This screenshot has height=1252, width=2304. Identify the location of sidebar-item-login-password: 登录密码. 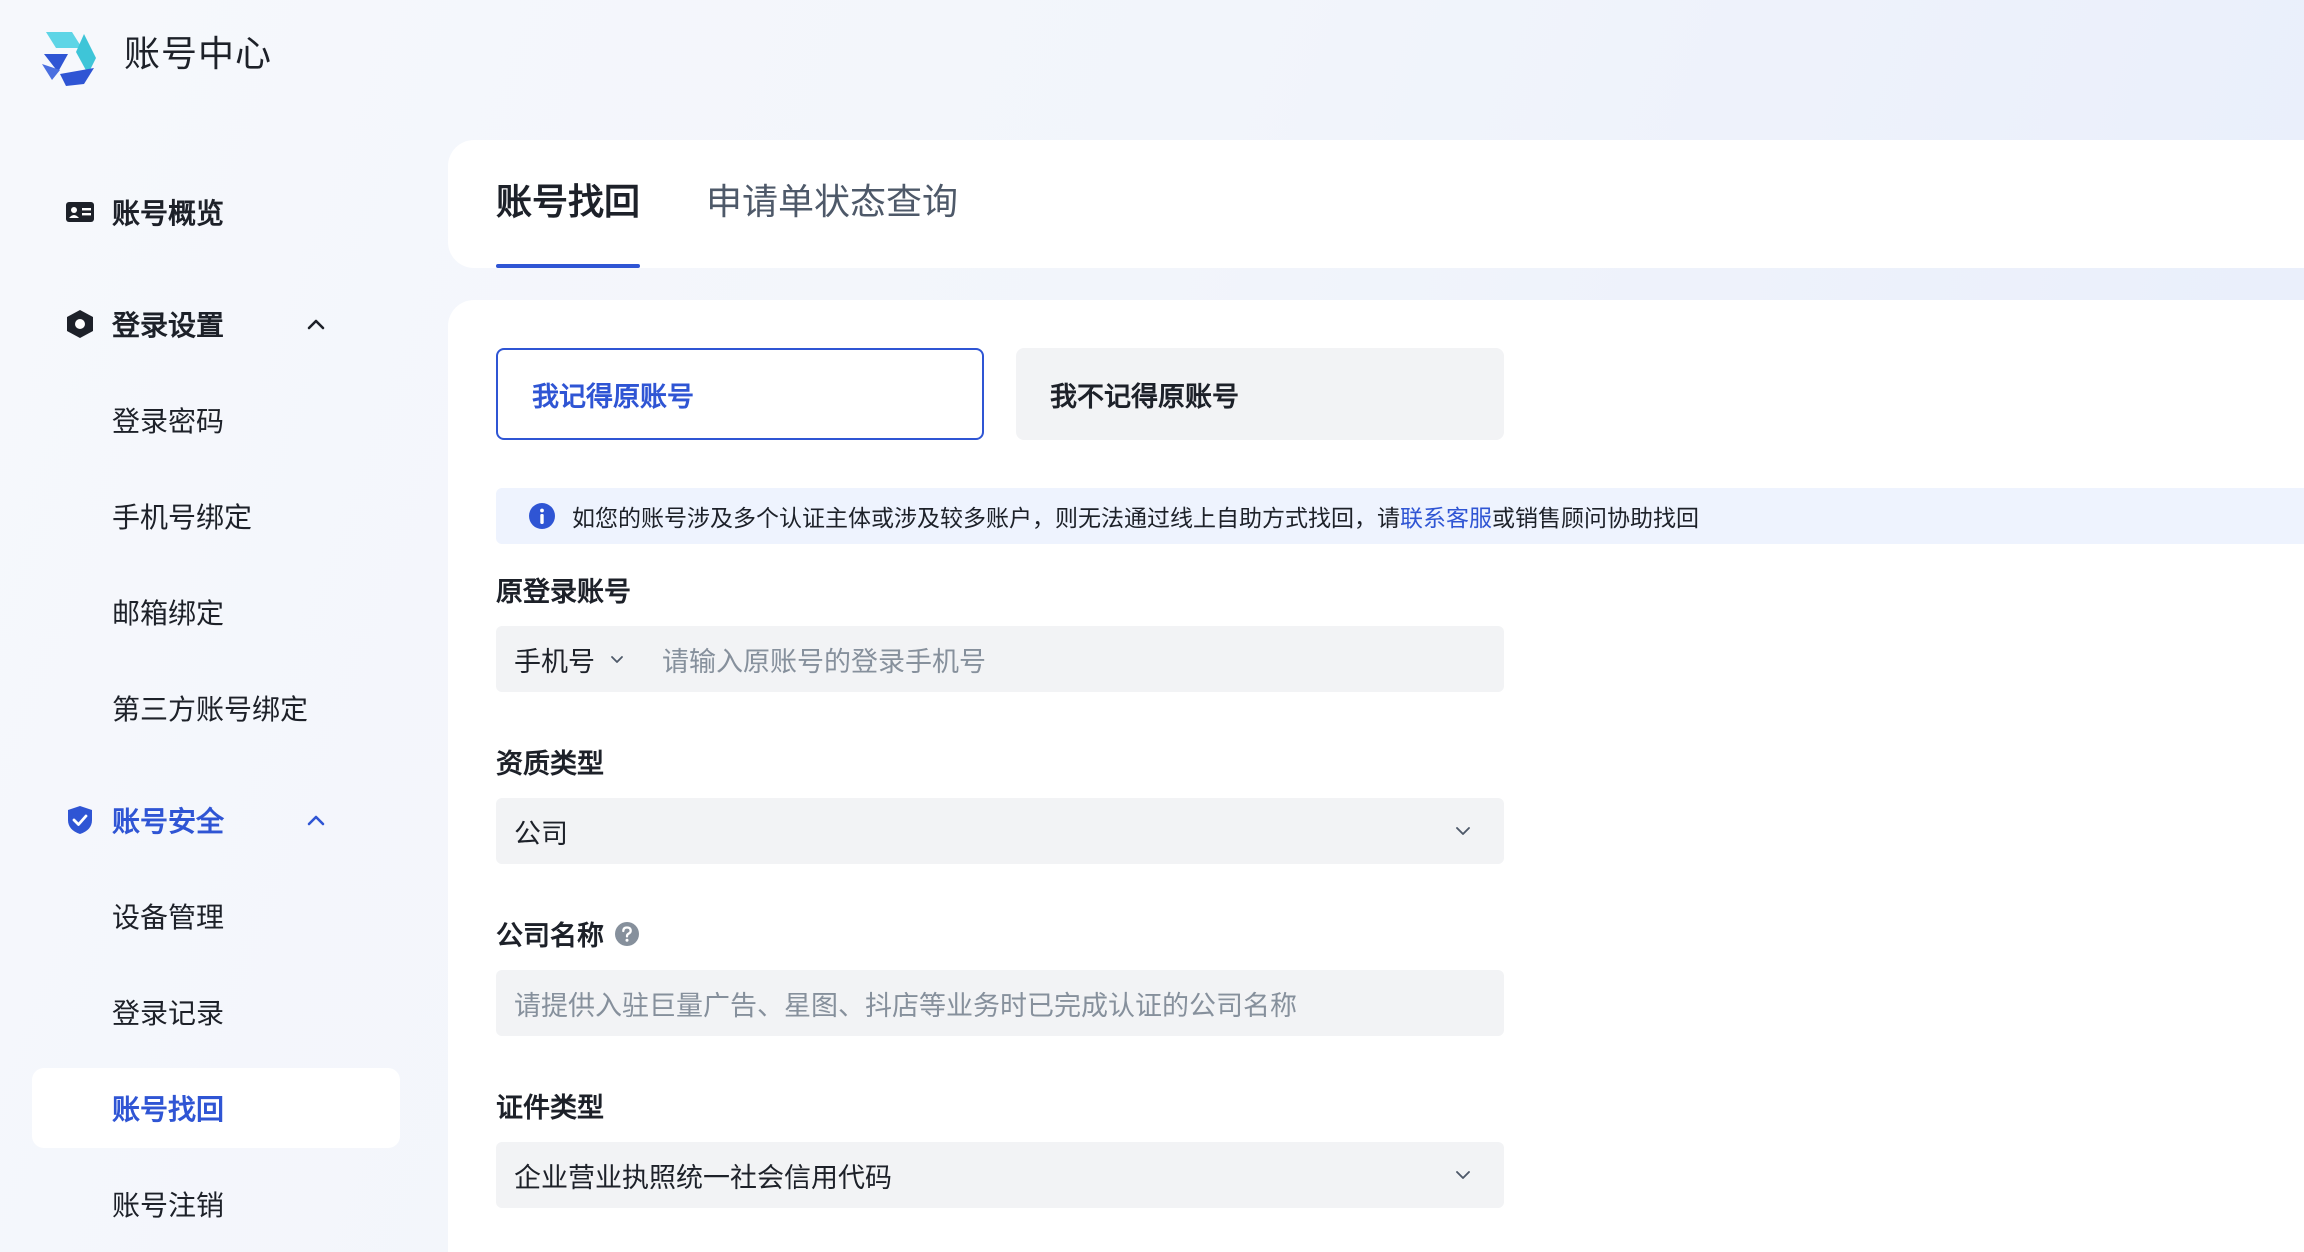
(216, 420).